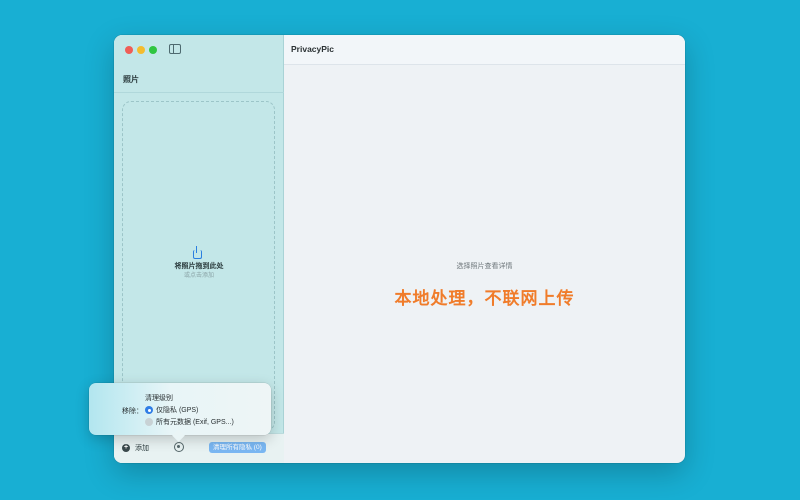  I want to click on dropzone-subtitle: 或点击添加, so click(198, 276).